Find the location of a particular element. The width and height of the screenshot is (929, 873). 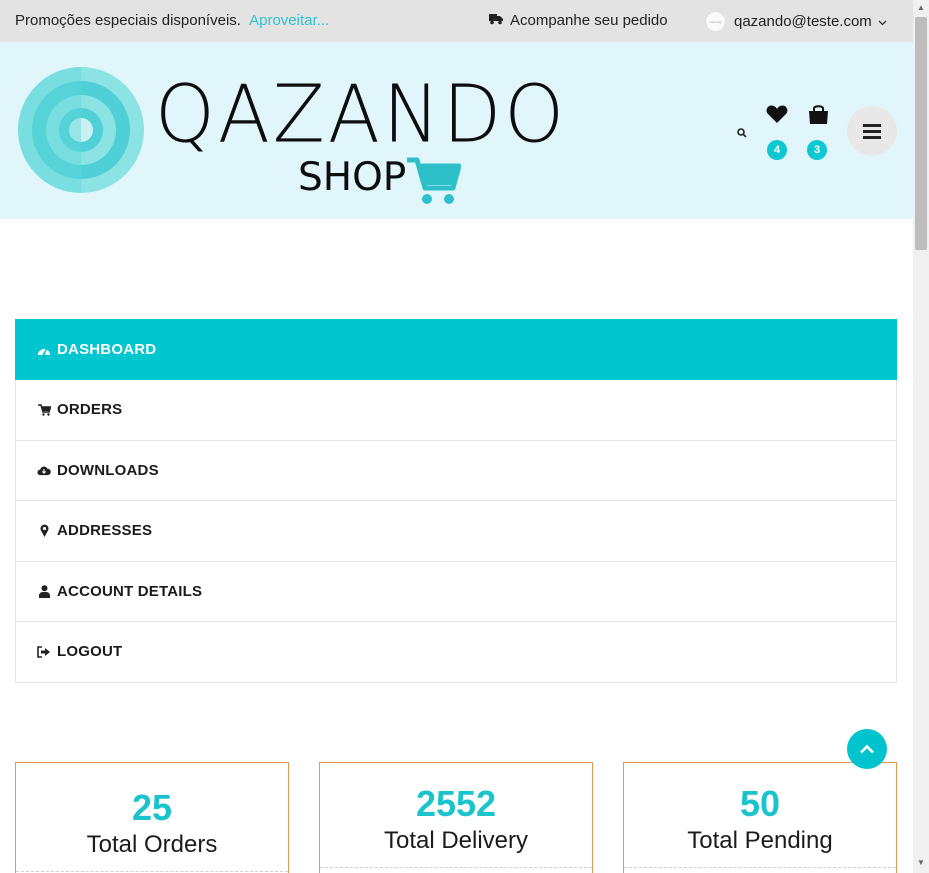

logo-cart-icon is located at coordinates (434, 180).